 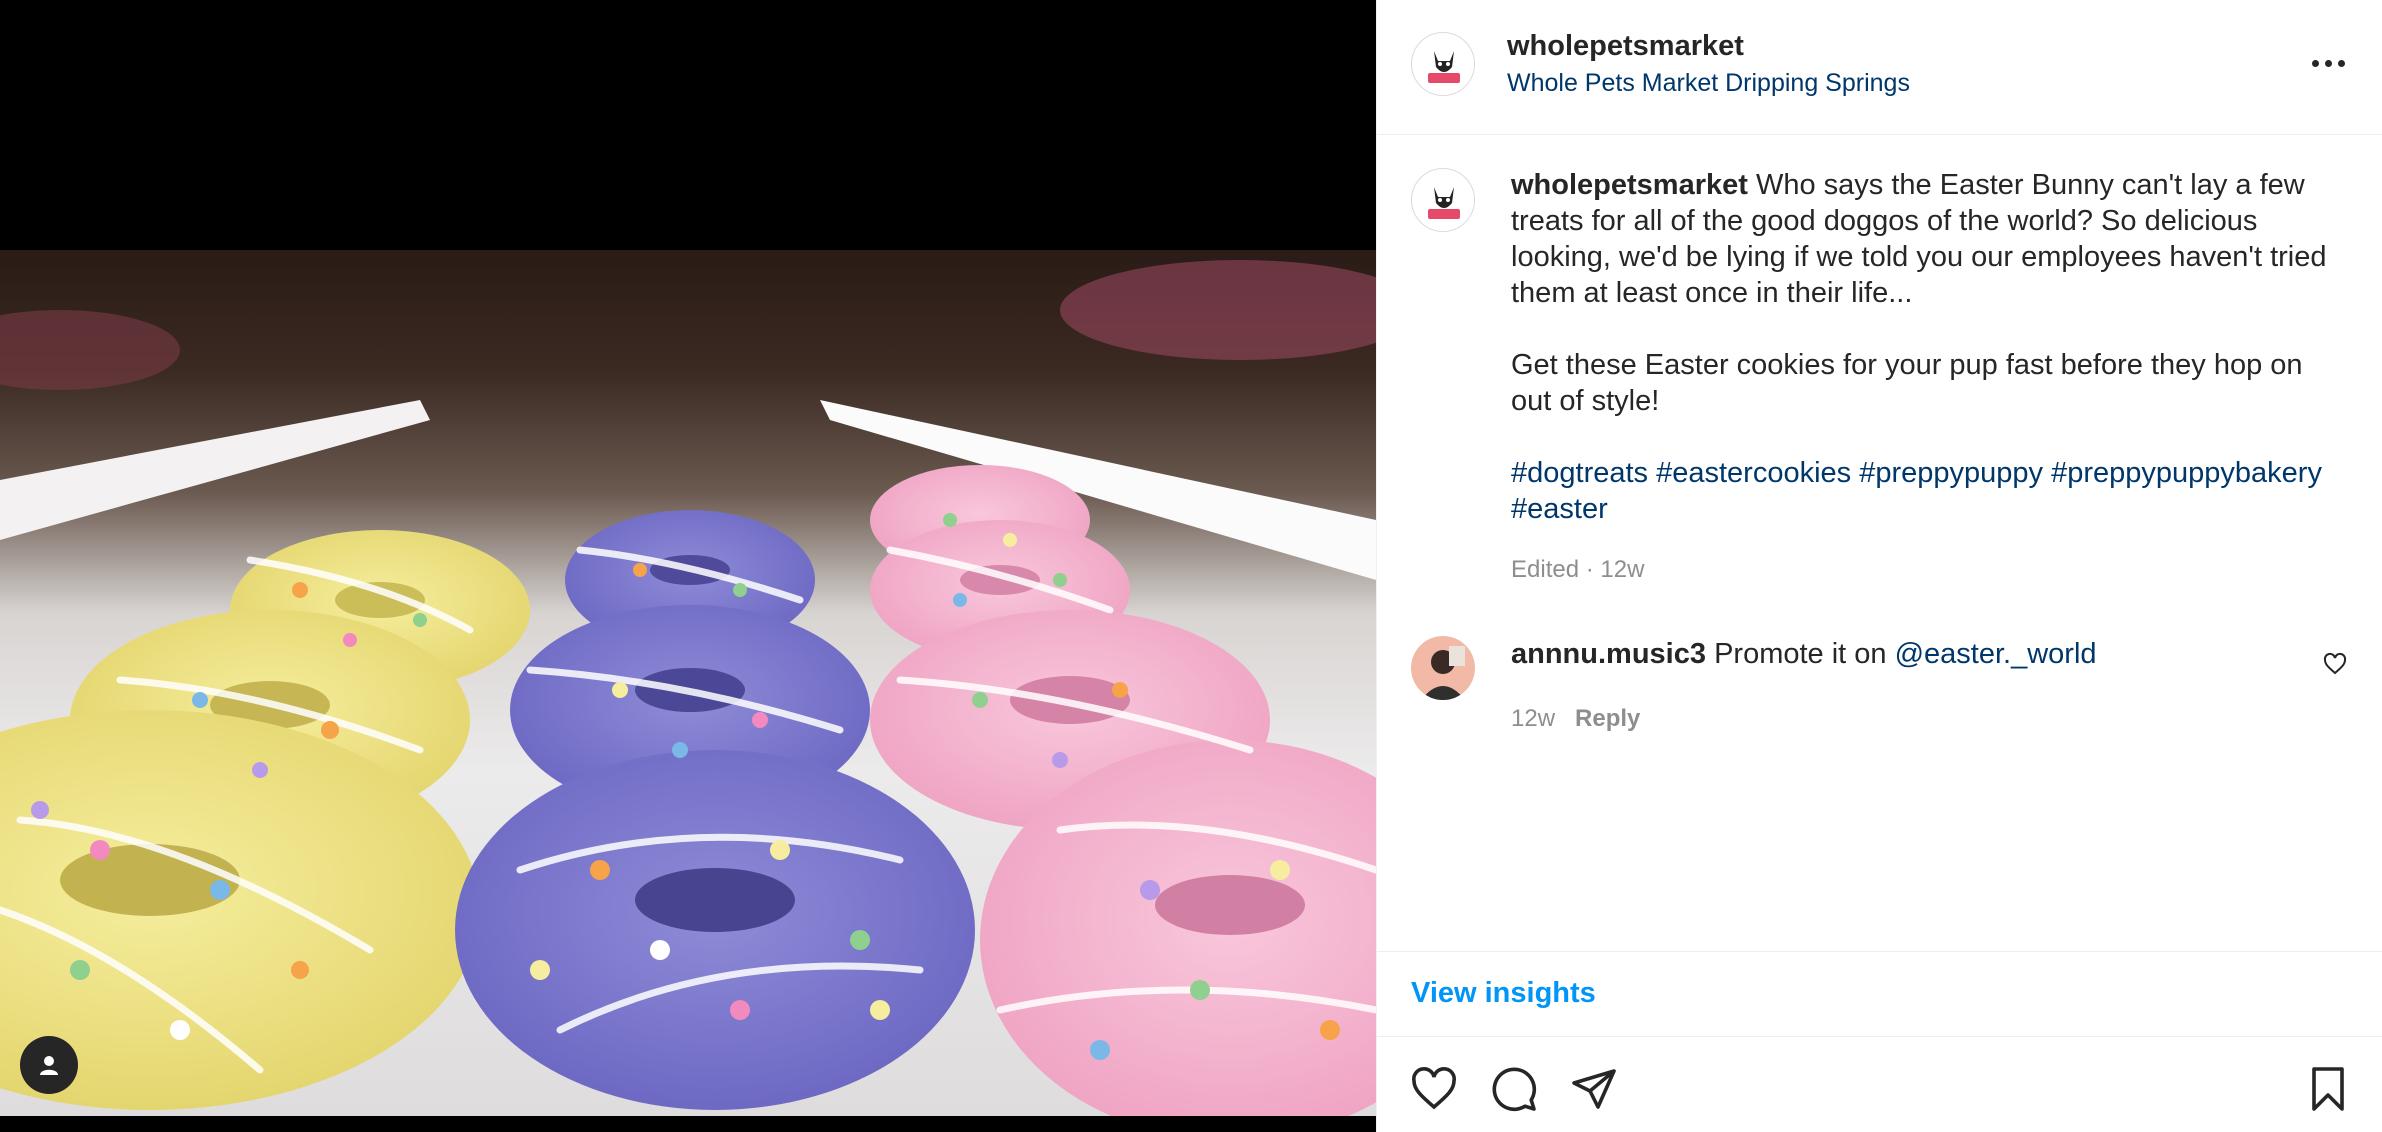 What do you see at coordinates (2328, 63) in the screenshot?
I see `more-options-button` at bounding box center [2328, 63].